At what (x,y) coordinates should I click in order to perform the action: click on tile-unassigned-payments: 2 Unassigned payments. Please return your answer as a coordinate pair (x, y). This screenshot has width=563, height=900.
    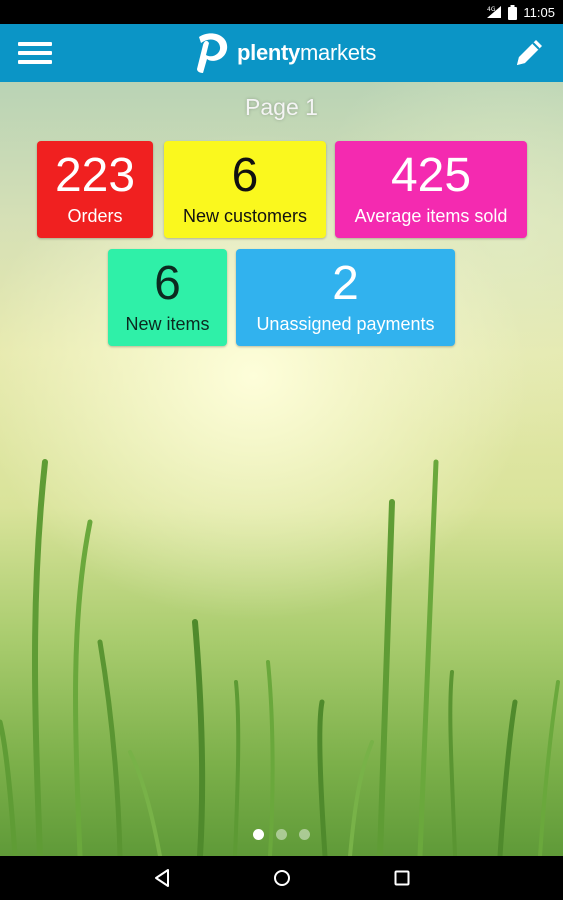
    Looking at the image, I should click on (345, 297).